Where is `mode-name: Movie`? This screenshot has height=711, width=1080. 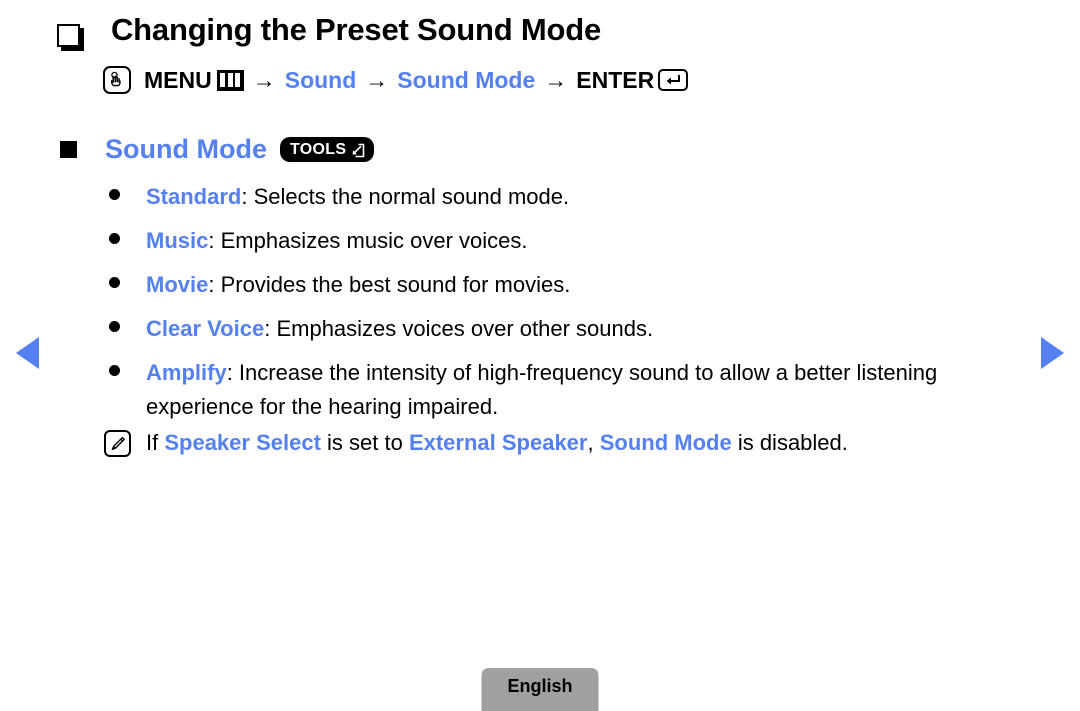 mode-name: Movie is located at coordinates (177, 285).